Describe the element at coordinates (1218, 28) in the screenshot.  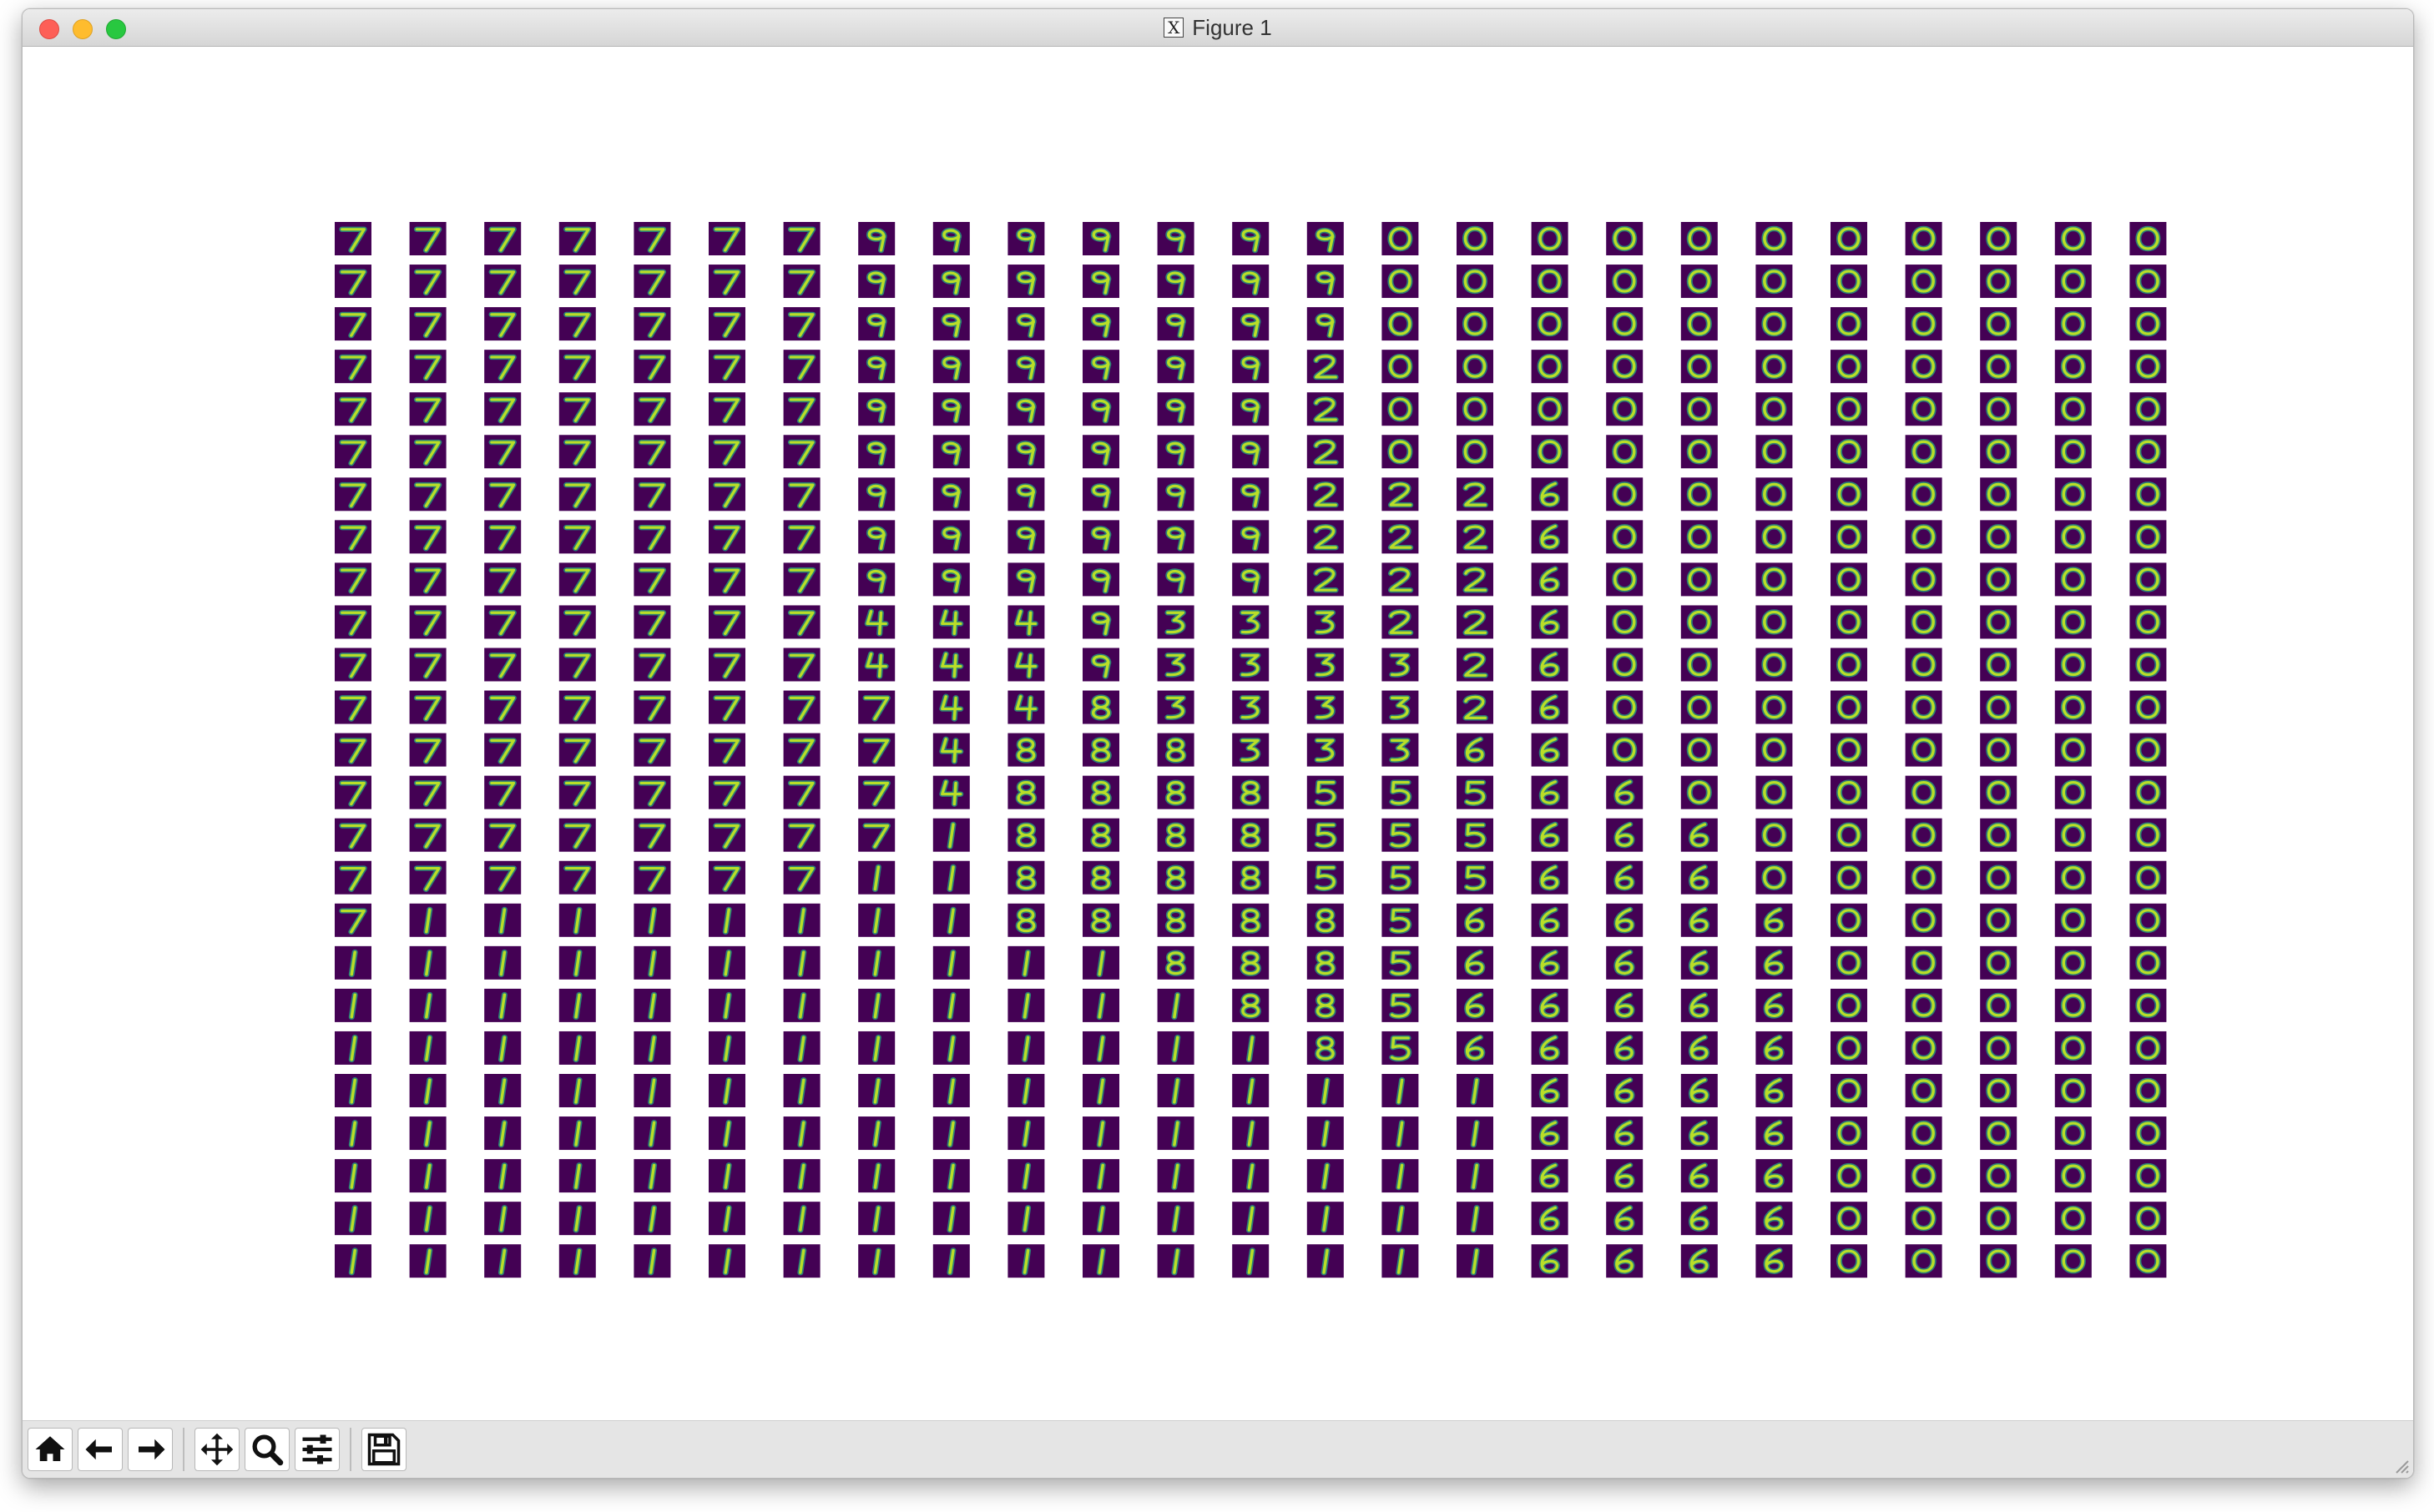
I see `title-bar: X Figure 1` at that location.